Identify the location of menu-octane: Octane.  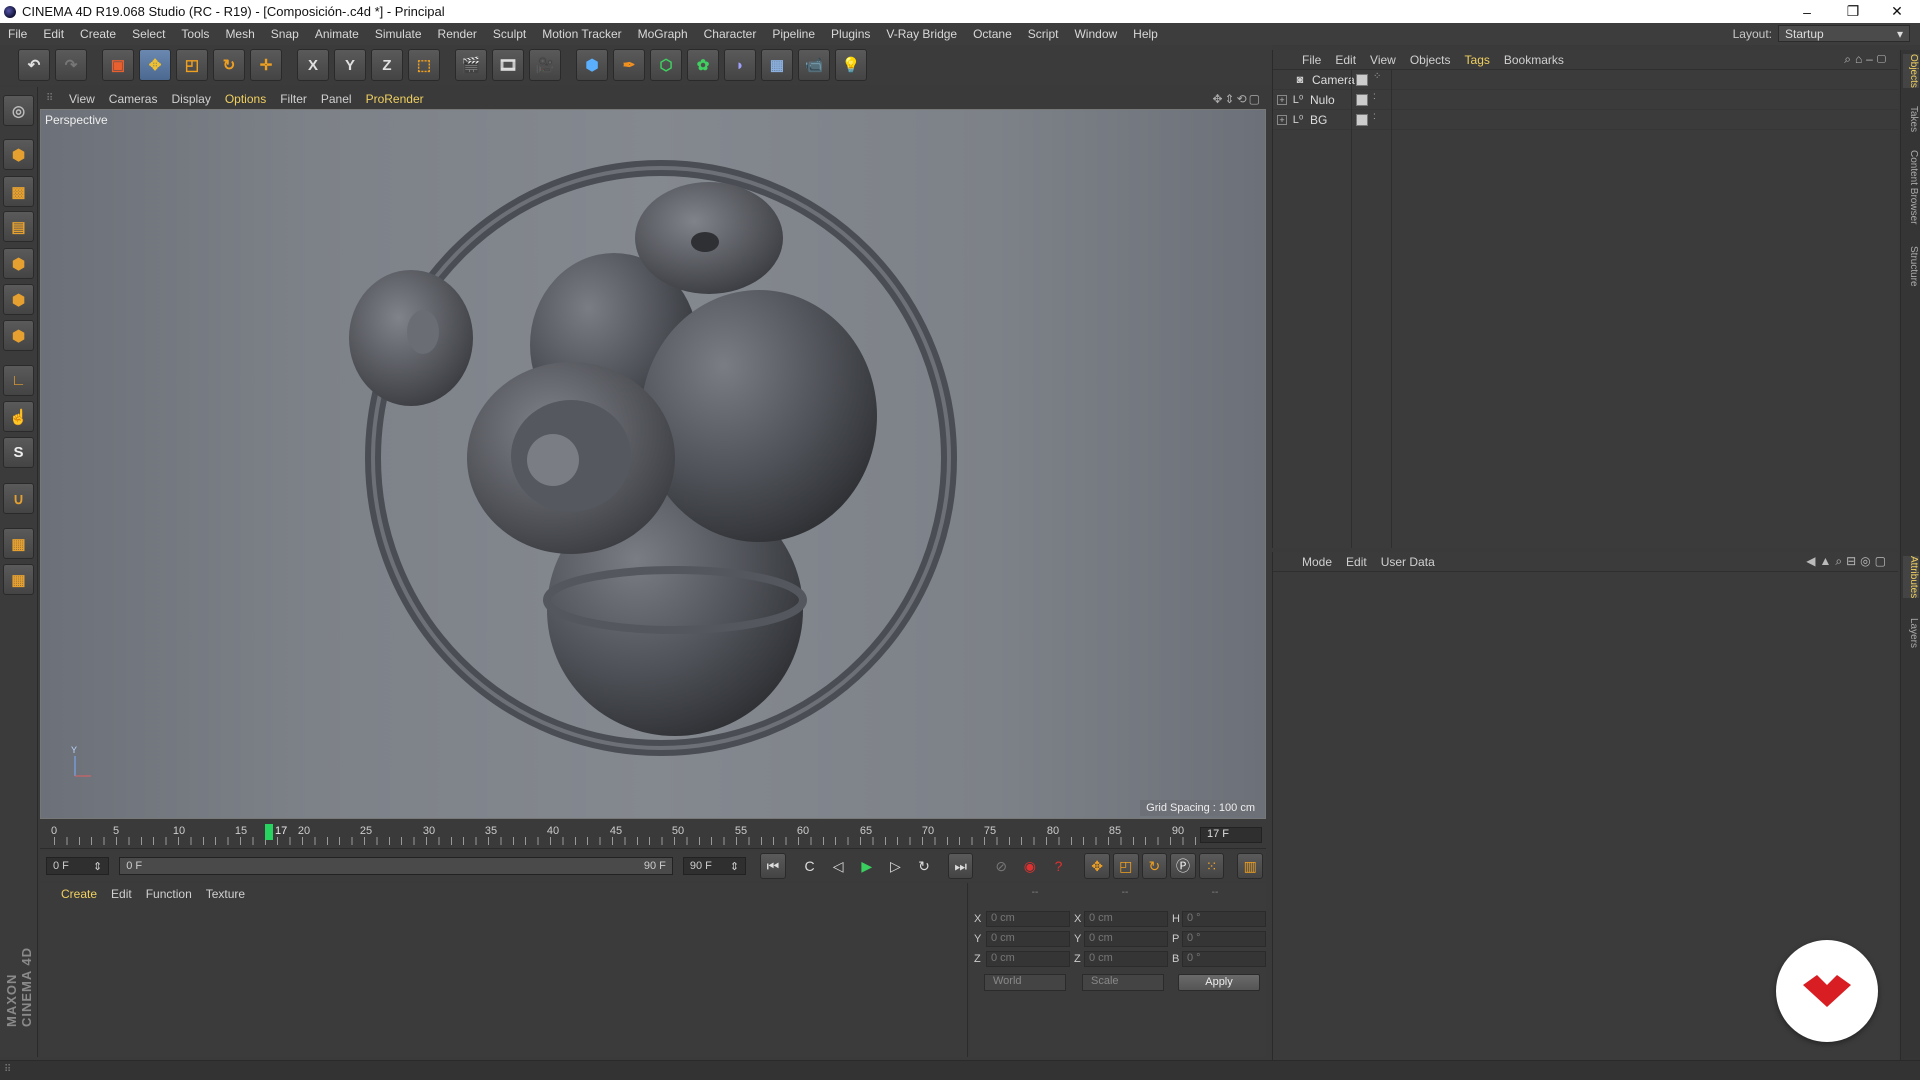
(992, 34).